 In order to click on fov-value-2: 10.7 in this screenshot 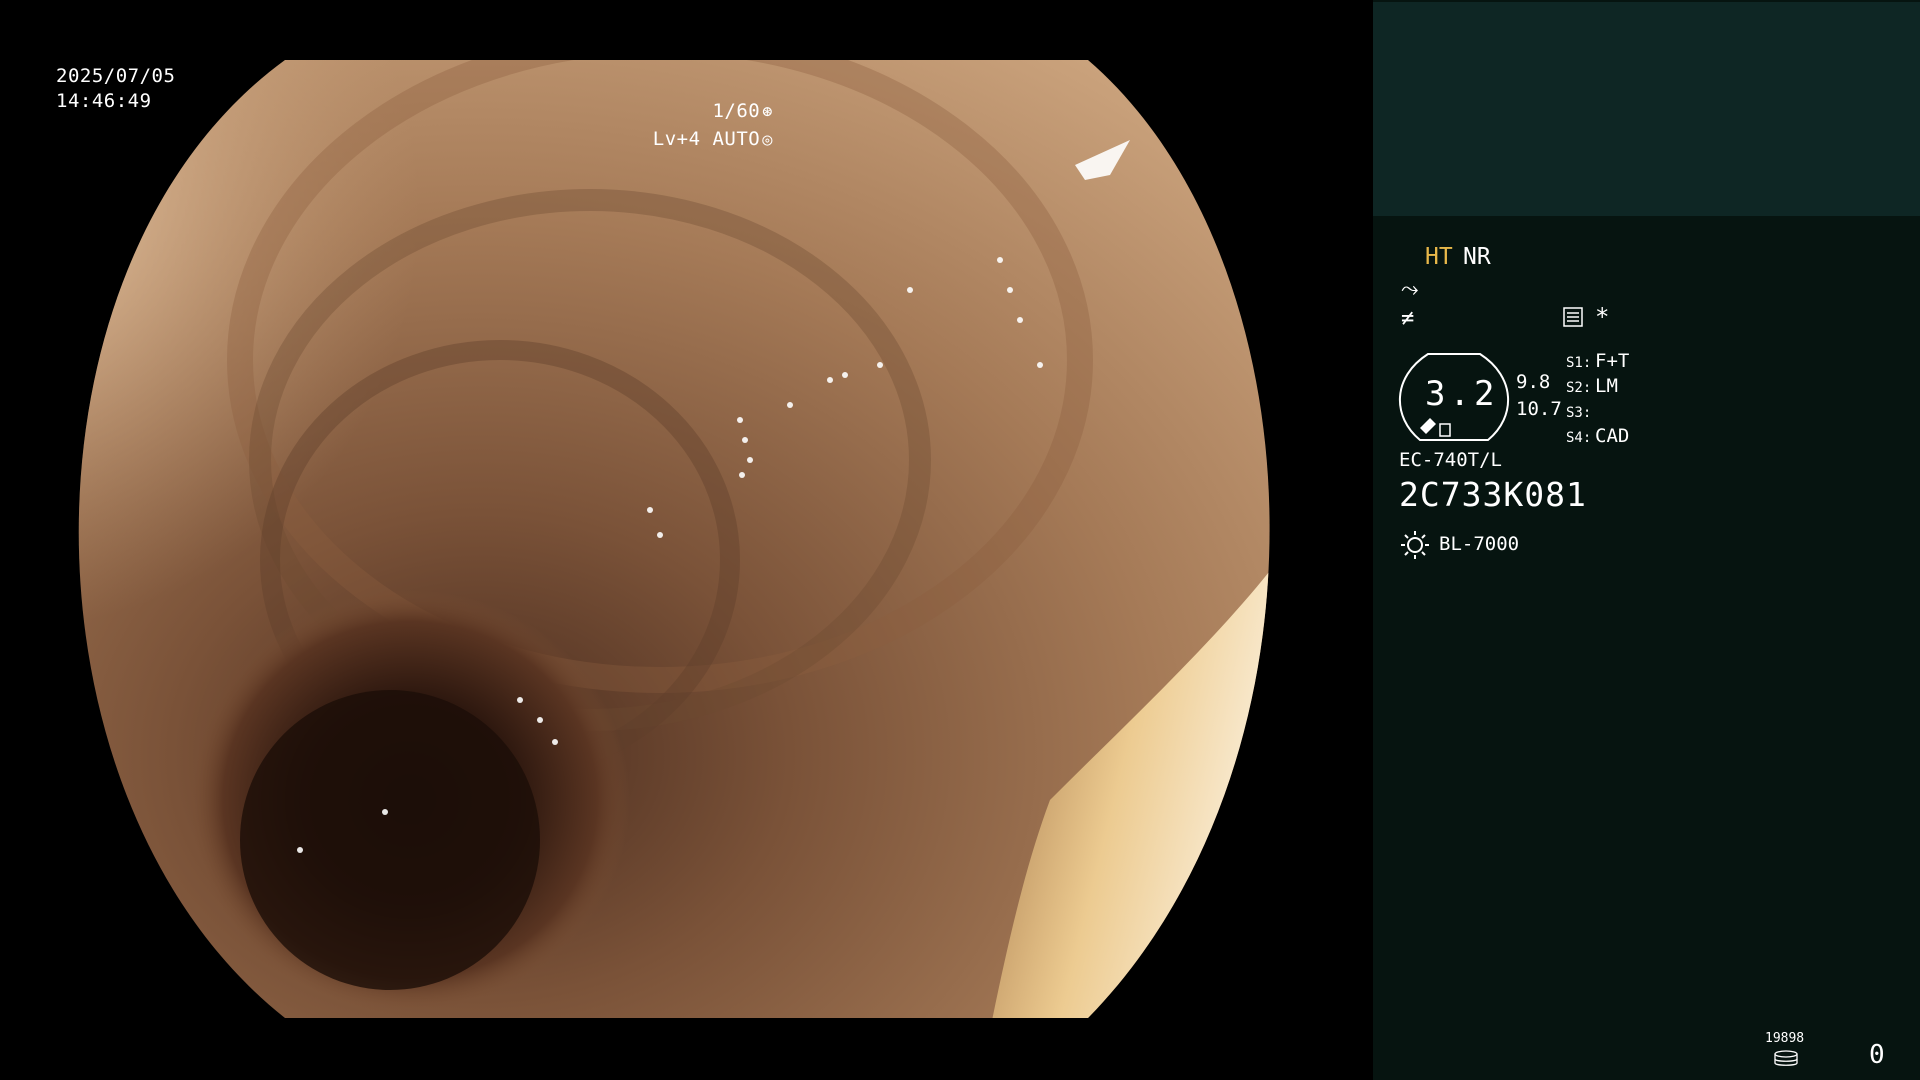, I will do `click(1539, 409)`.